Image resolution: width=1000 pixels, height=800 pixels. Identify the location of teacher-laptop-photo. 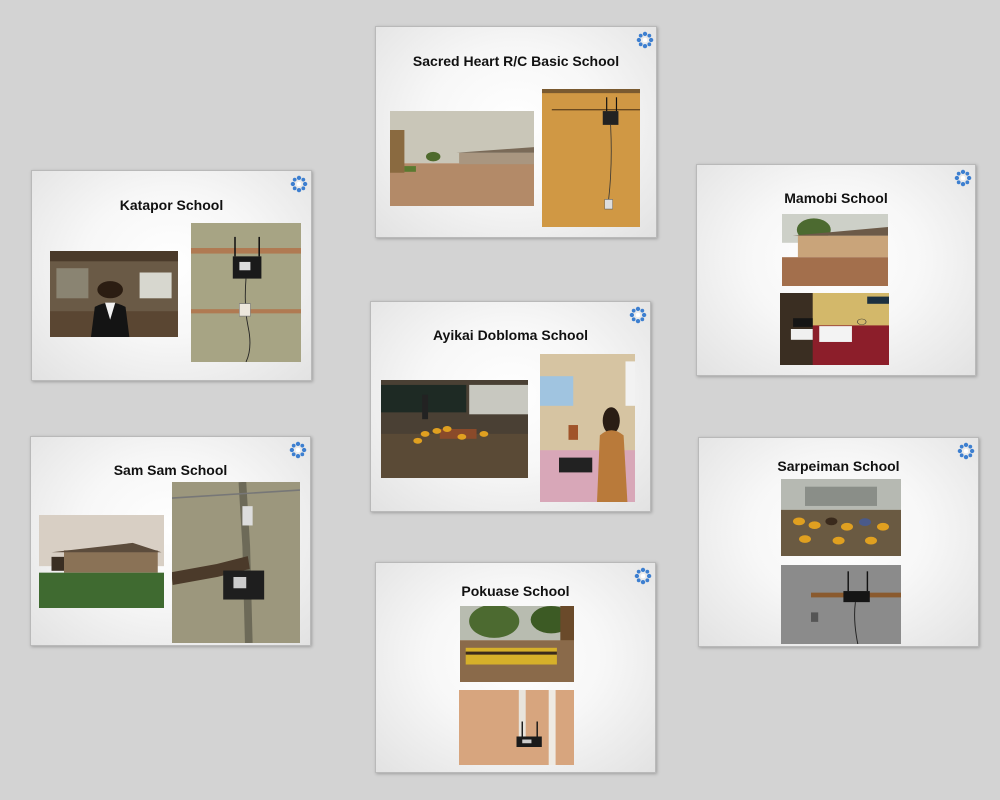
(587, 428).